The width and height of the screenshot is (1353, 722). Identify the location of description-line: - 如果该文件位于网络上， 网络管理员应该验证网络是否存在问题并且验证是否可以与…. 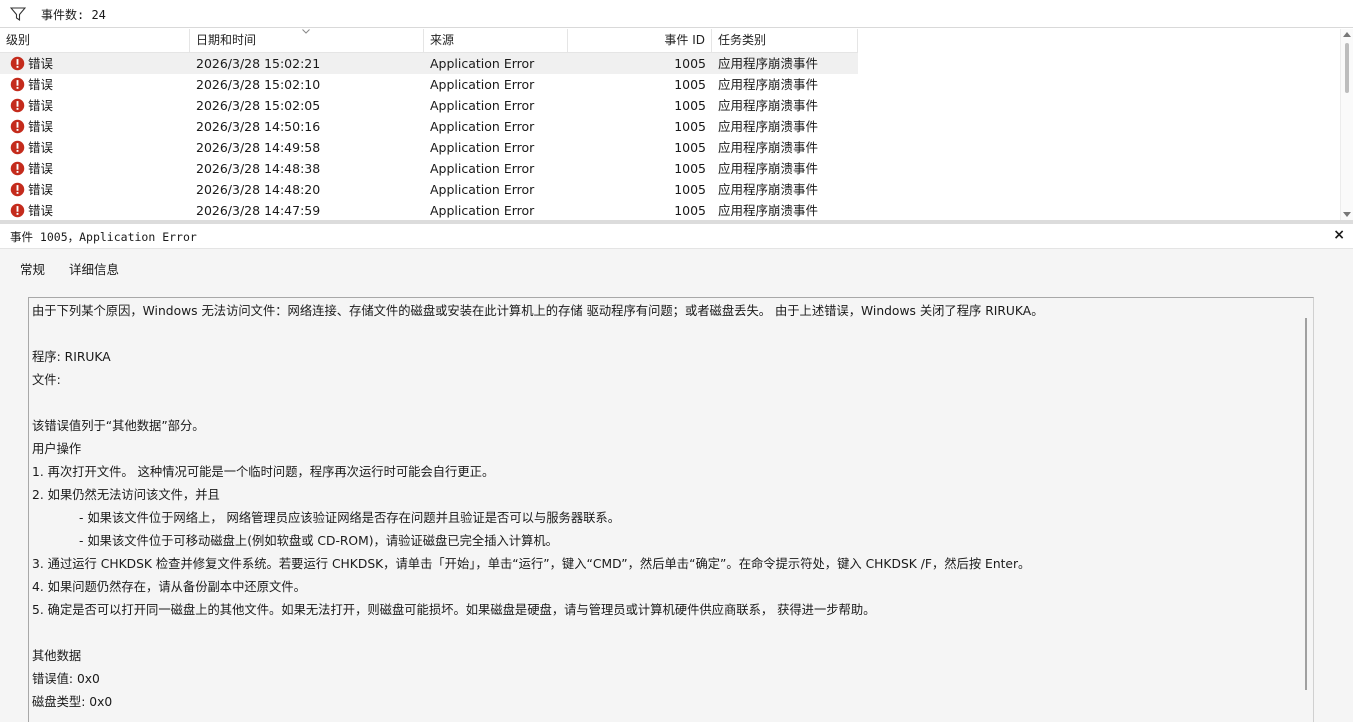
(350, 518).